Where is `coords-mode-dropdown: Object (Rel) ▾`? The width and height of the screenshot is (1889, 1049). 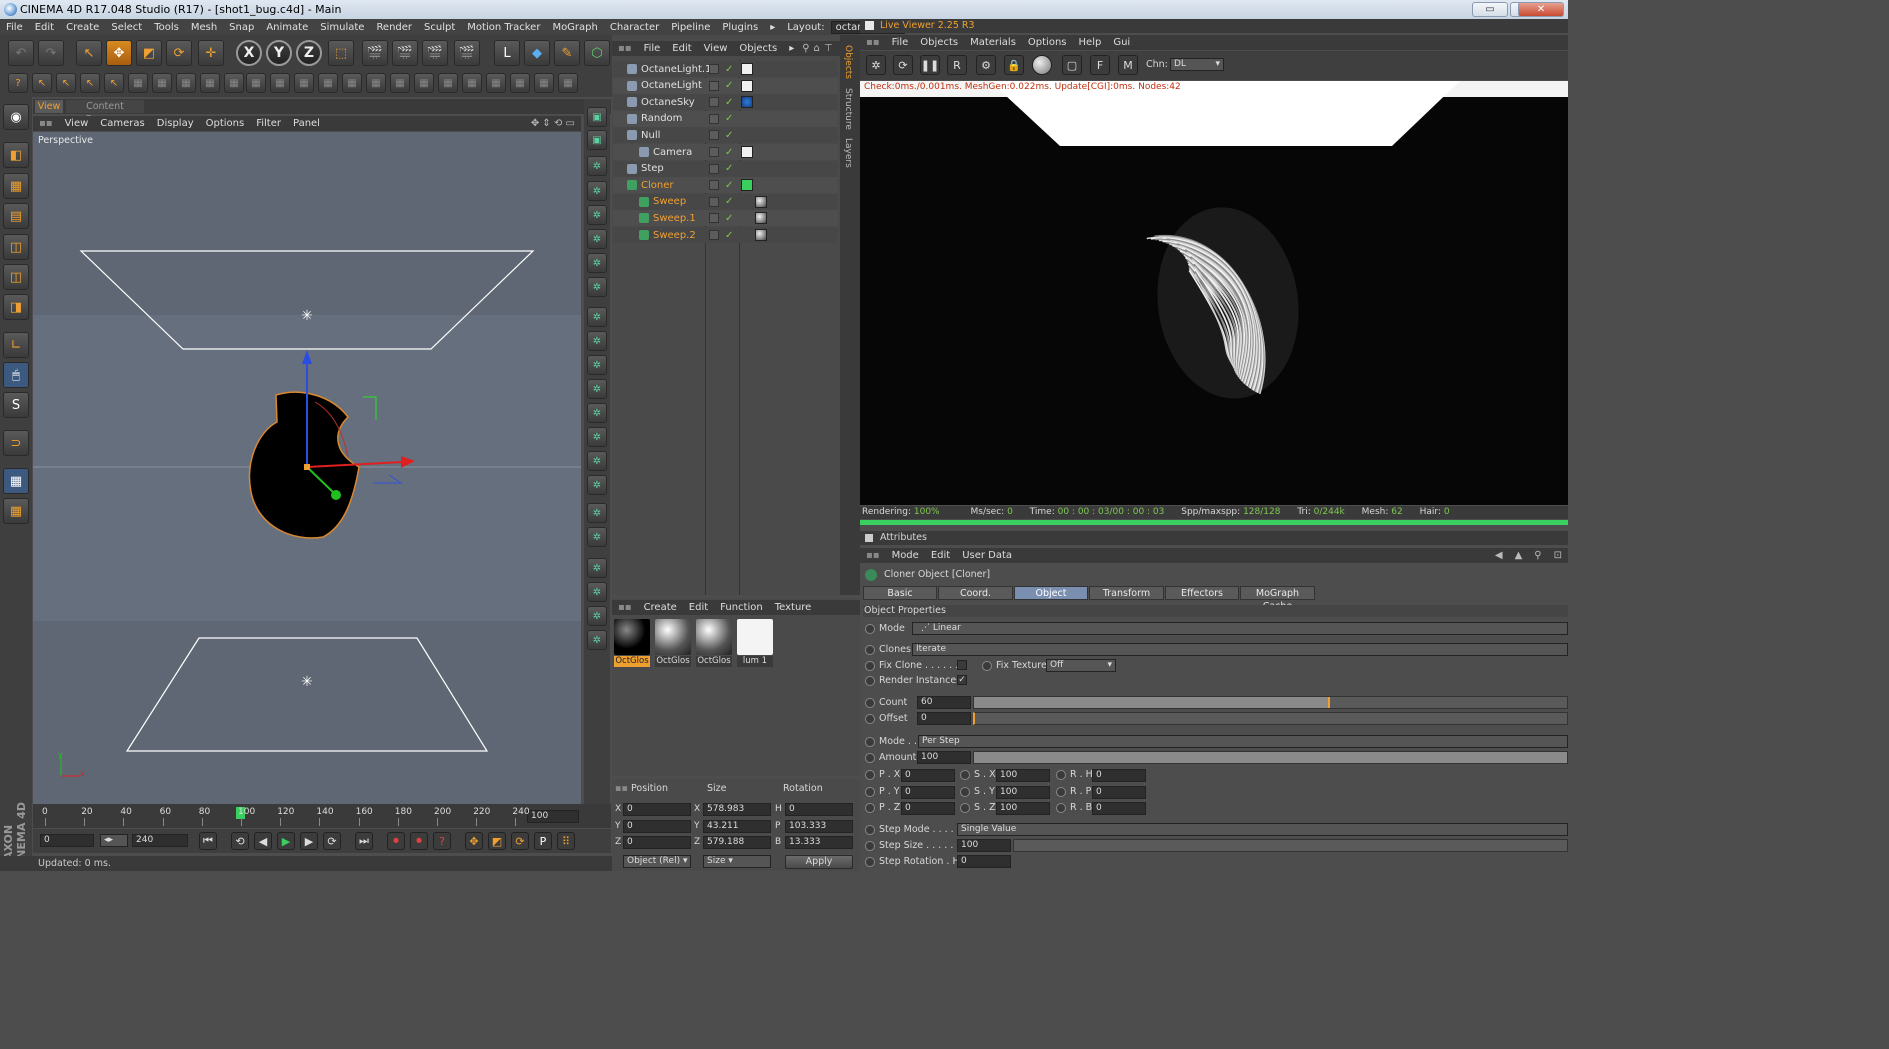
coords-mode-dropdown: Object (Rel) ▾ is located at coordinates (657, 861).